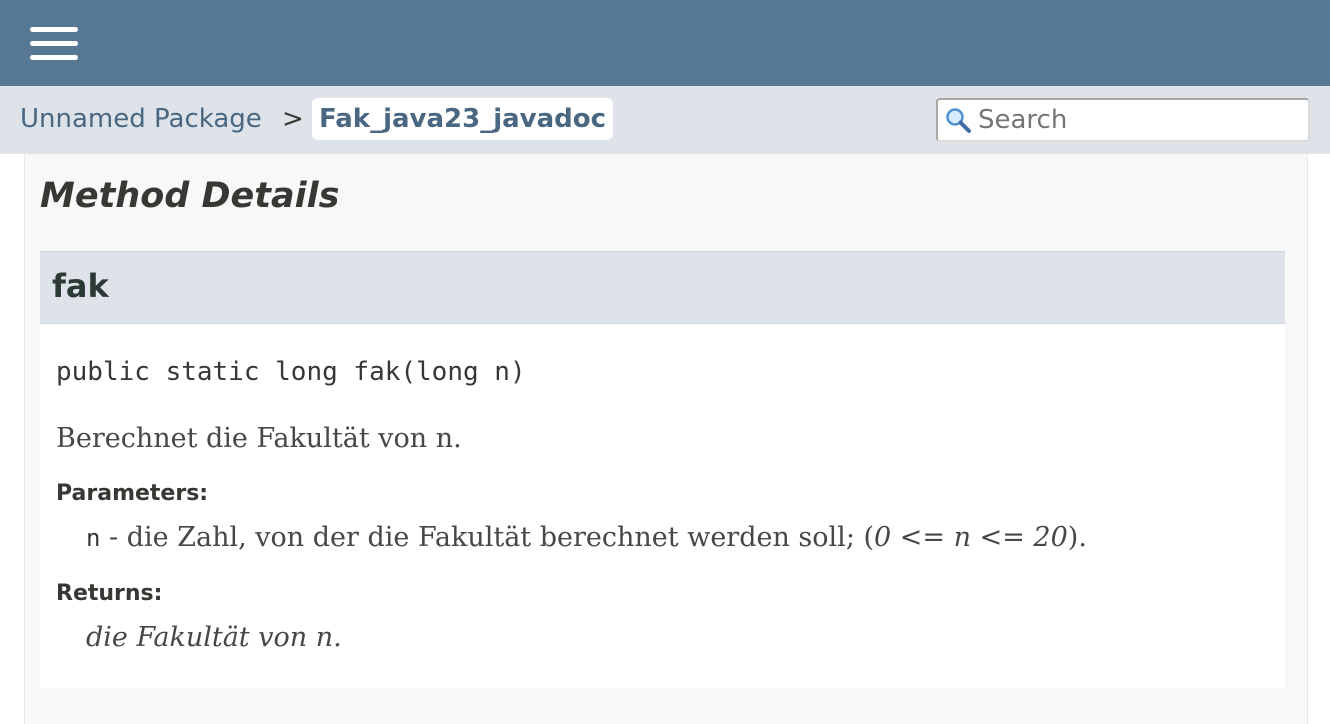  Describe the element at coordinates (190, 196) in the screenshot. I see `section-title: Method Details` at that location.